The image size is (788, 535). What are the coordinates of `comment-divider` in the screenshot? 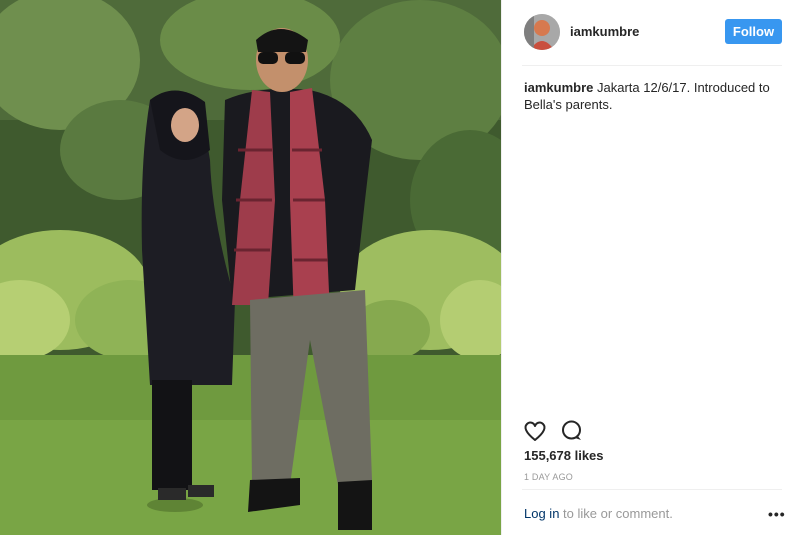 It's located at (652, 489).